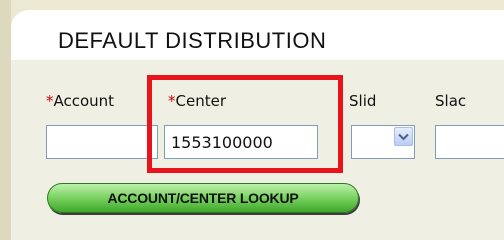 The width and height of the screenshot is (504, 240). I want to click on account-input, so click(102, 142).